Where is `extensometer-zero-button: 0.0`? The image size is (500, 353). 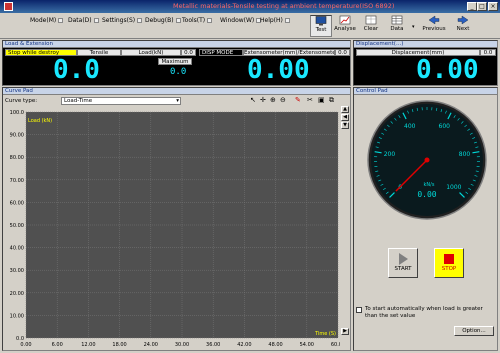
extensometer-zero-button: 0.0 is located at coordinates (342, 52).